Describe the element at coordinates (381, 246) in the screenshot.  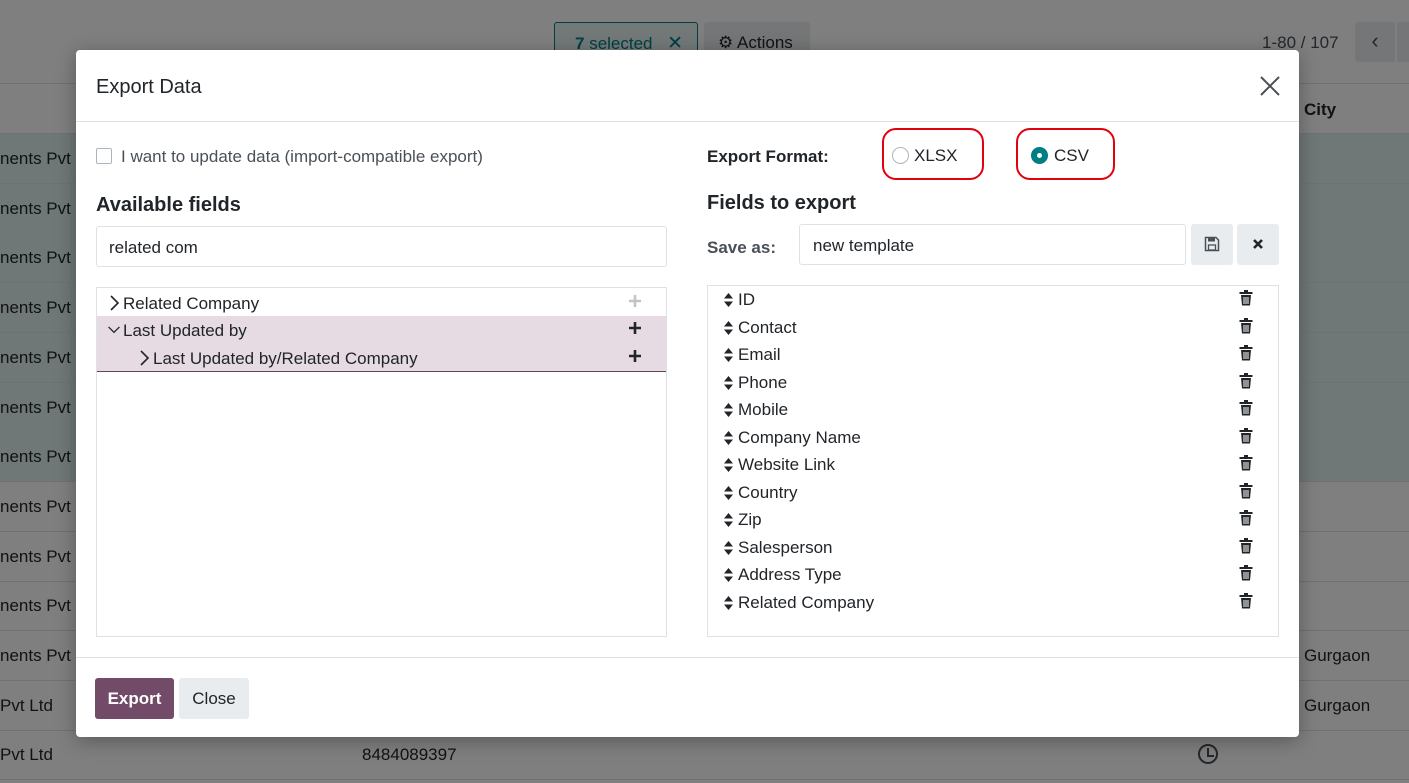
I see `field-search-input: related com` at that location.